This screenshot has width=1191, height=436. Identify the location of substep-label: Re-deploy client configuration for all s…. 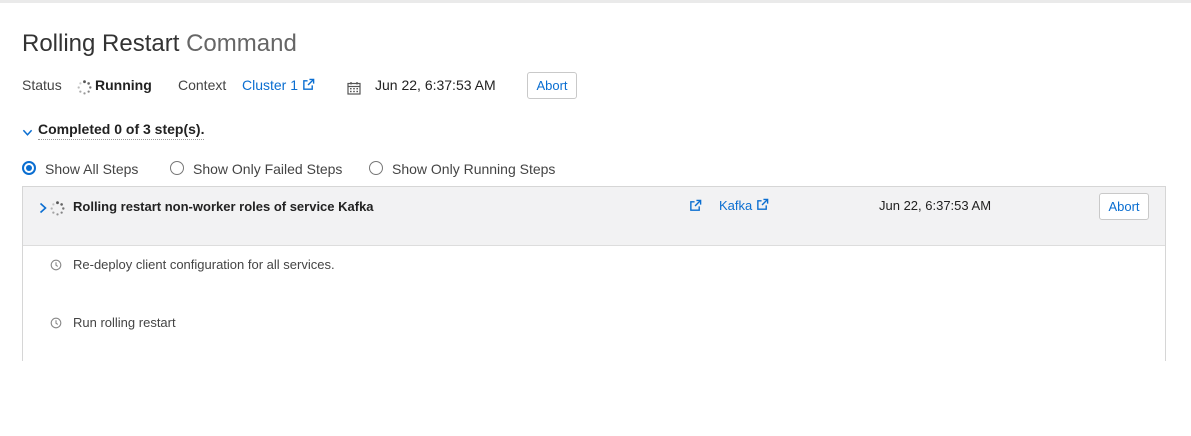
(204, 264).